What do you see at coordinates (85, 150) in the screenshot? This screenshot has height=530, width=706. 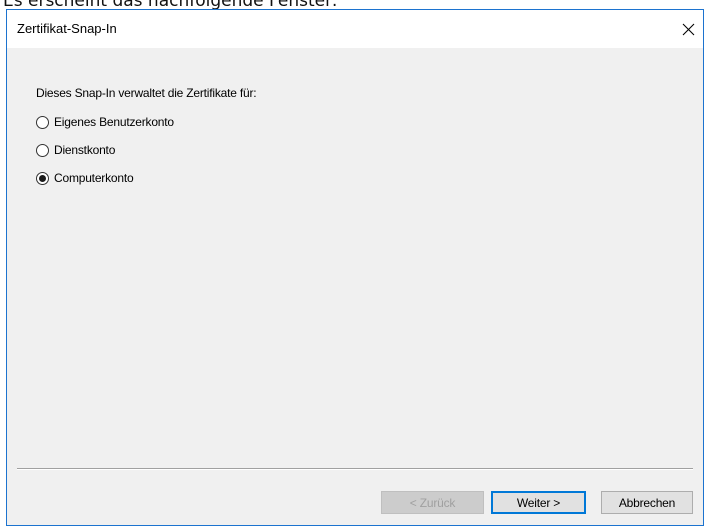 I see `option-label: Dienstkonto` at bounding box center [85, 150].